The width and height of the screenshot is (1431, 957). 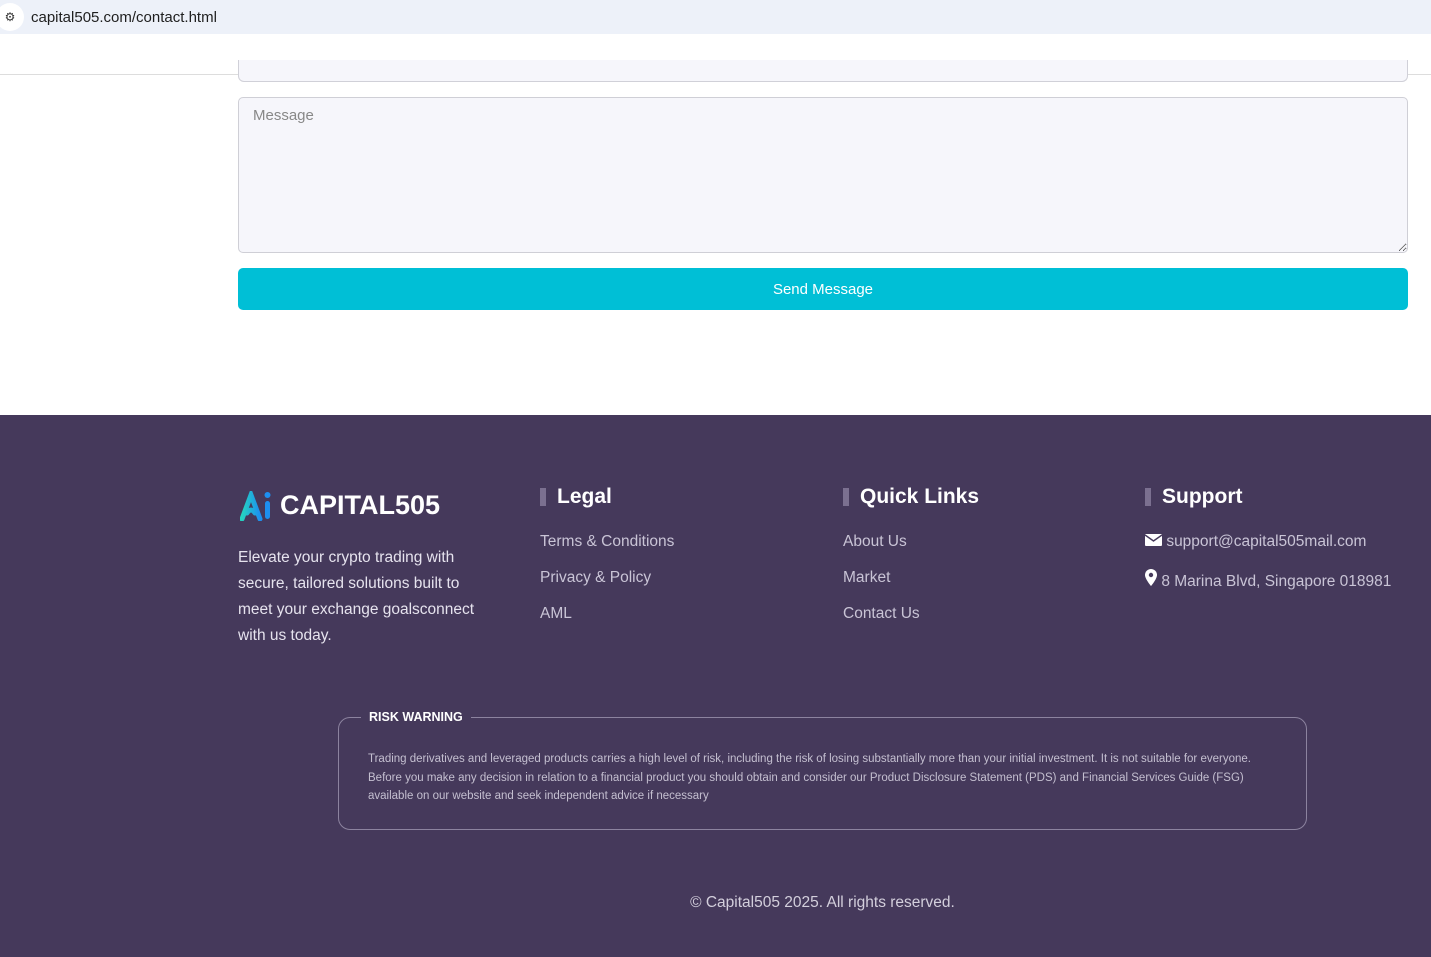 What do you see at coordinates (1268, 497) in the screenshot?
I see `support-title: Support` at bounding box center [1268, 497].